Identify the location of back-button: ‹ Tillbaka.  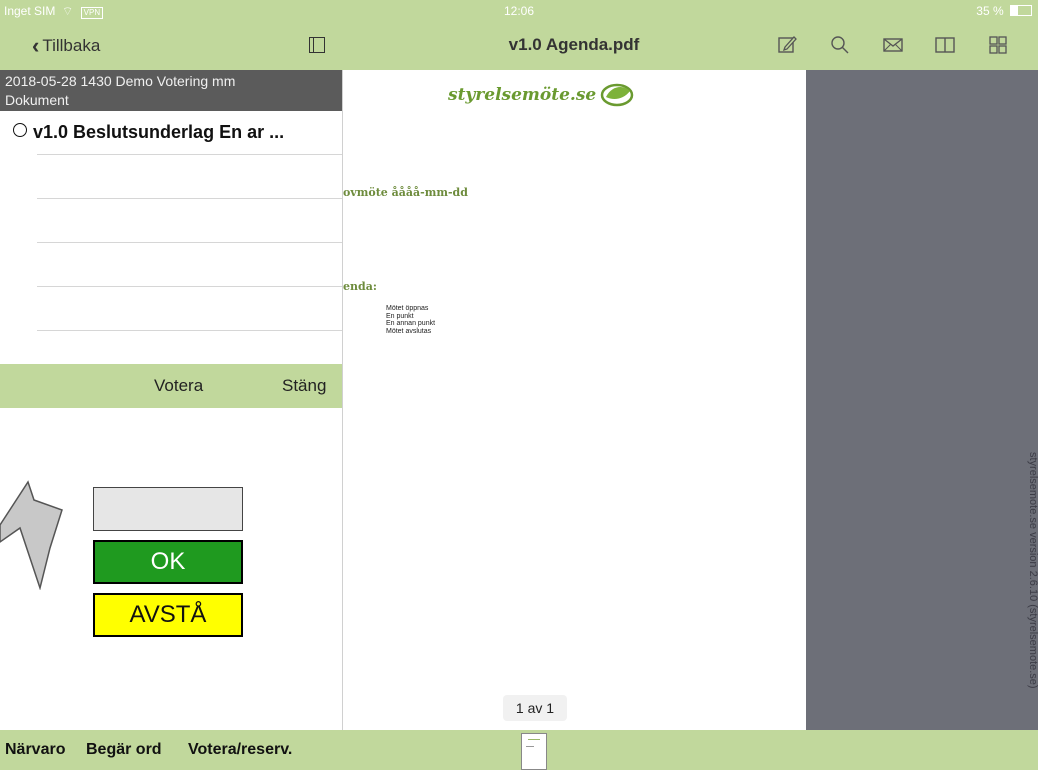
(66, 45).